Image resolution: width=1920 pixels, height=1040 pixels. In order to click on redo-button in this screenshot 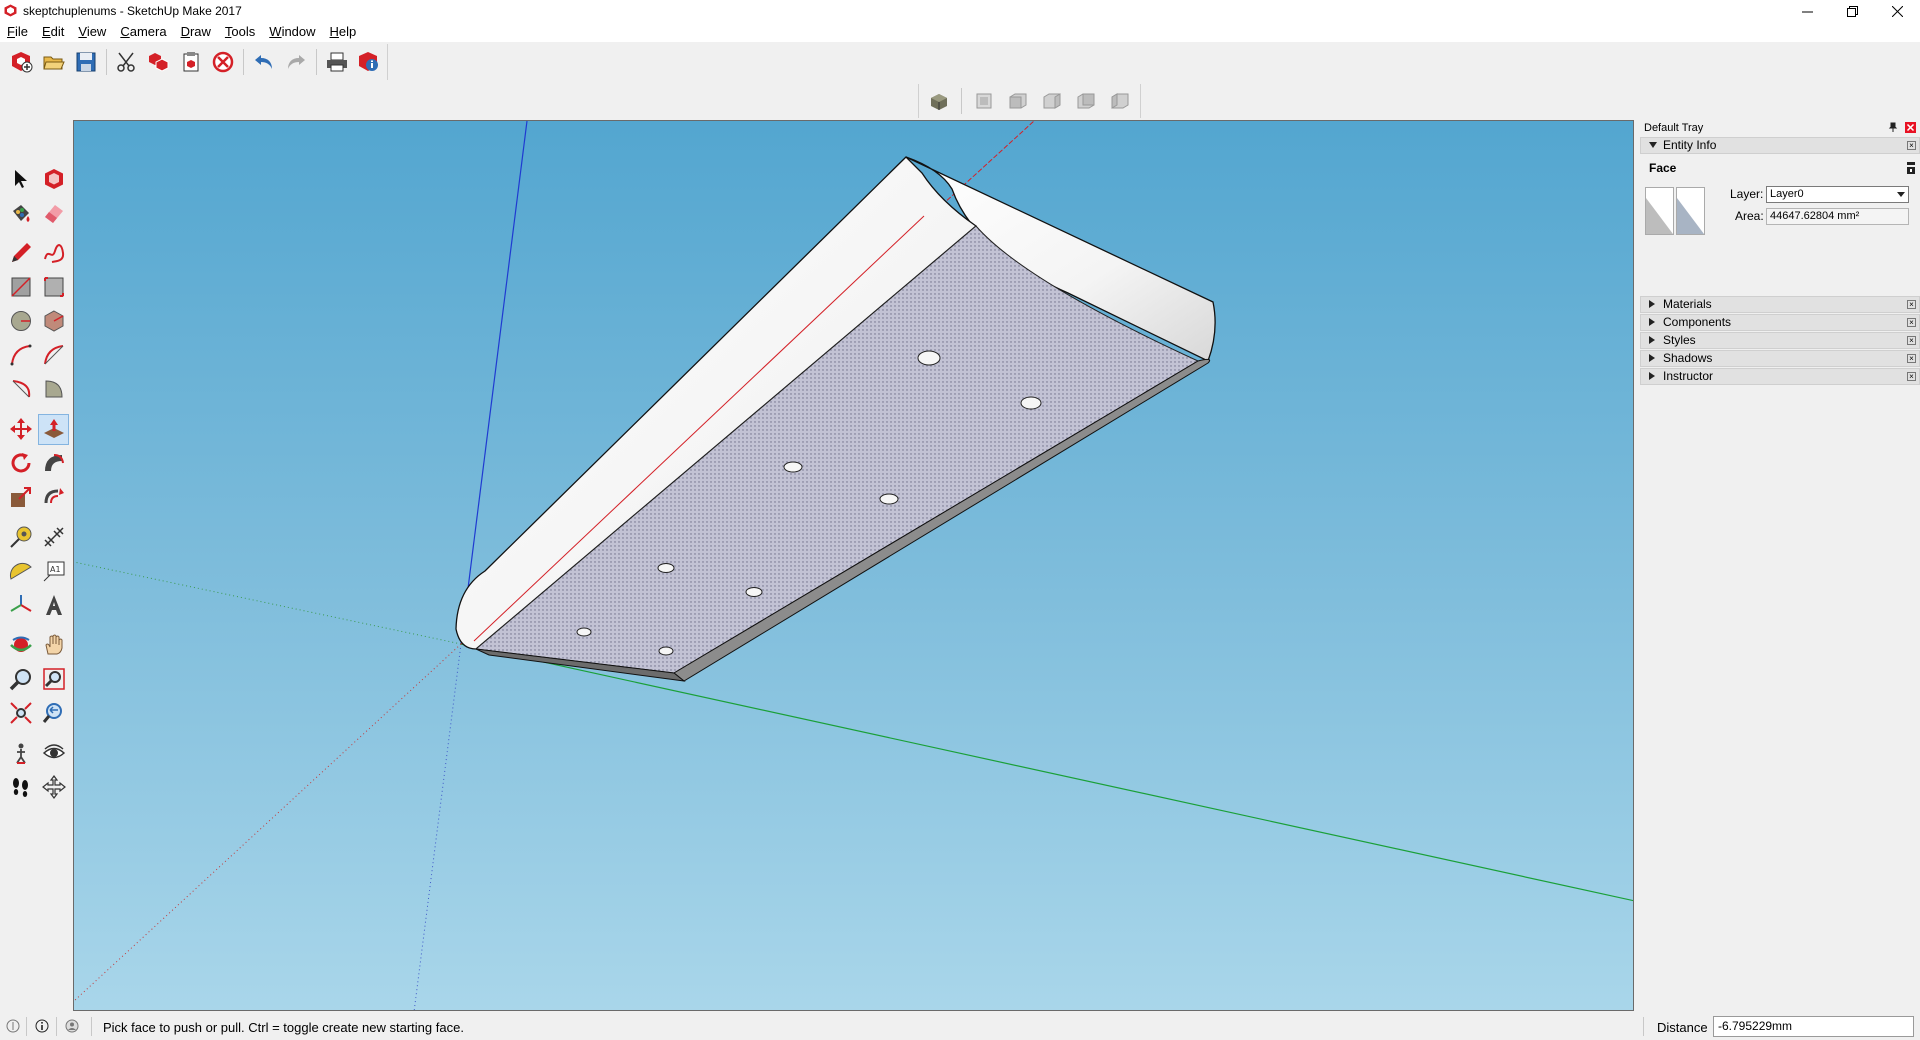, I will do `click(296, 62)`.